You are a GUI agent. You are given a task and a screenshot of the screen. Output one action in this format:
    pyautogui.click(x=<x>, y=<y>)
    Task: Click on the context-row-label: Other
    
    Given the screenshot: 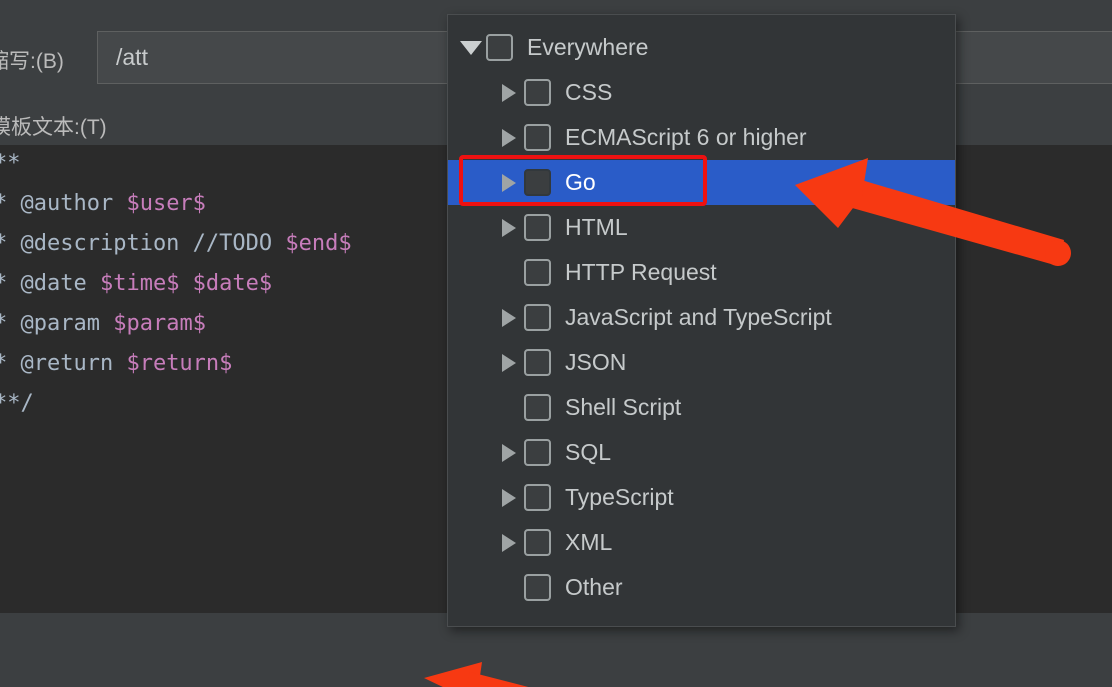 What is the action you would take?
    pyautogui.click(x=594, y=587)
    